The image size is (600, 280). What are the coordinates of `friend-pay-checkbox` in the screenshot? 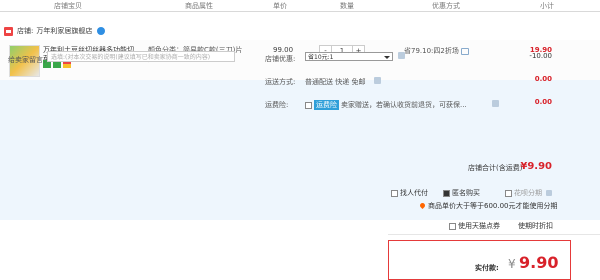 It's located at (394, 193).